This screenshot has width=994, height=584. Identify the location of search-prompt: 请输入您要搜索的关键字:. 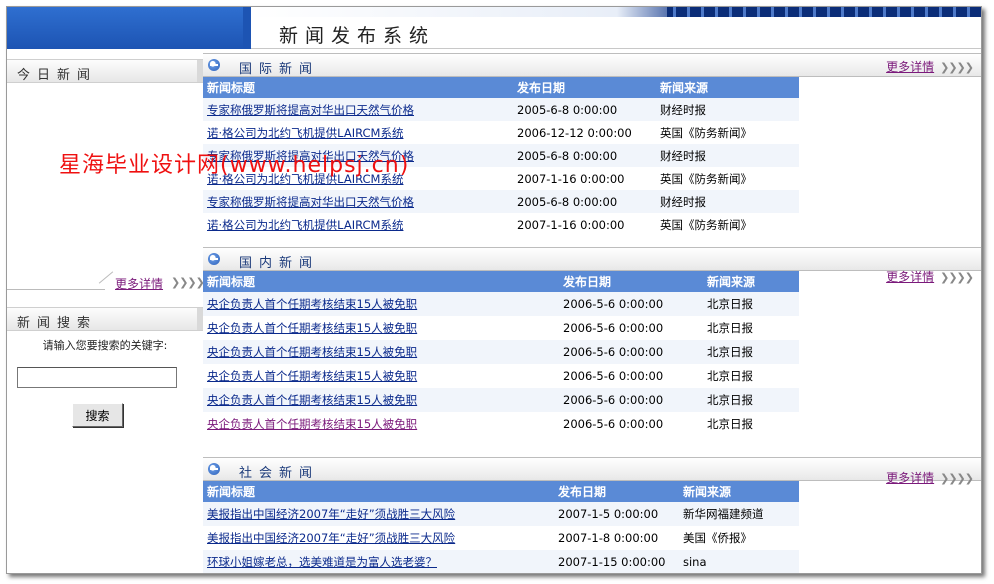
(105, 345).